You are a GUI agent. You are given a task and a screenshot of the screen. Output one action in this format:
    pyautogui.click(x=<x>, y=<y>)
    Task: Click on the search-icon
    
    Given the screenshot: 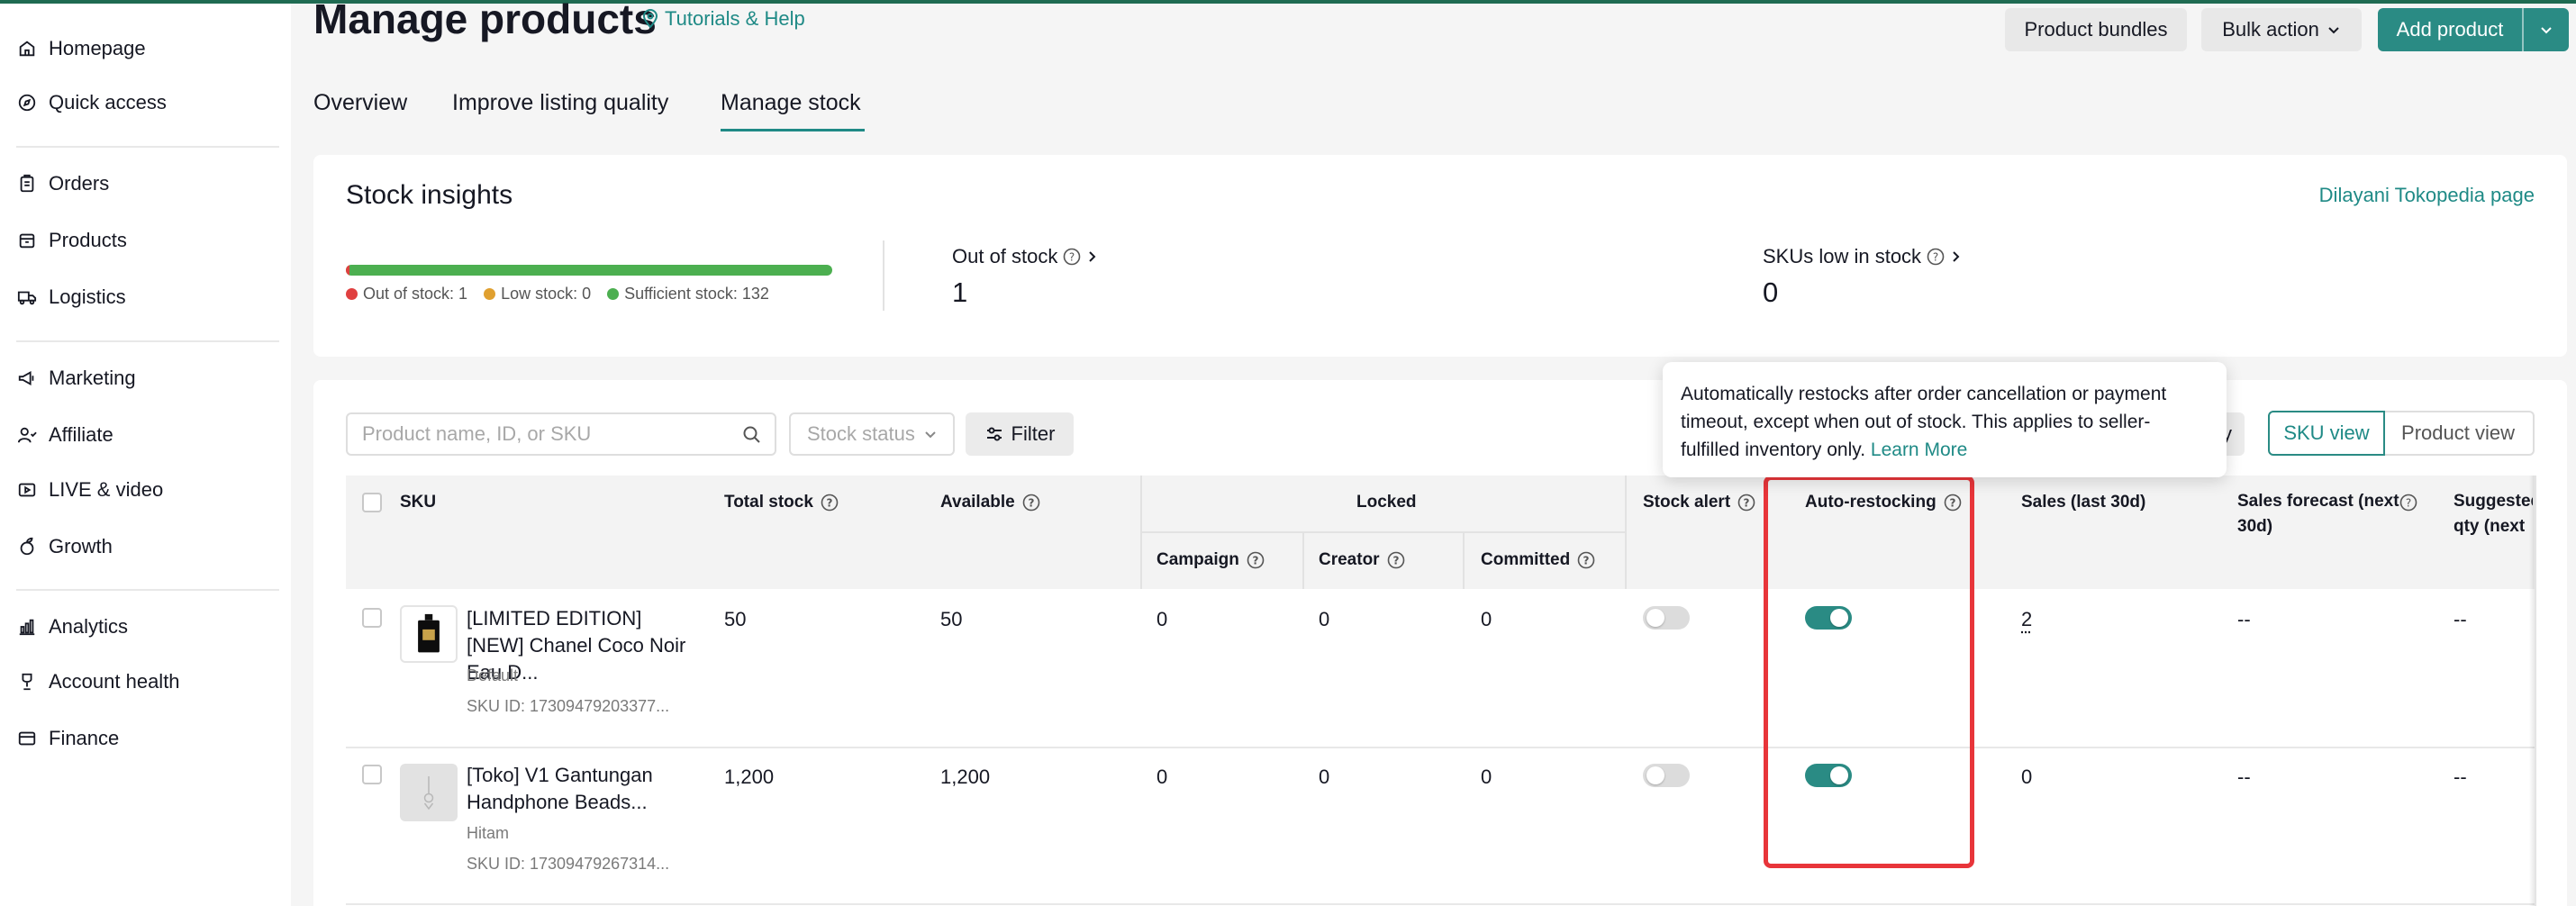 What is the action you would take?
    pyautogui.click(x=752, y=435)
    